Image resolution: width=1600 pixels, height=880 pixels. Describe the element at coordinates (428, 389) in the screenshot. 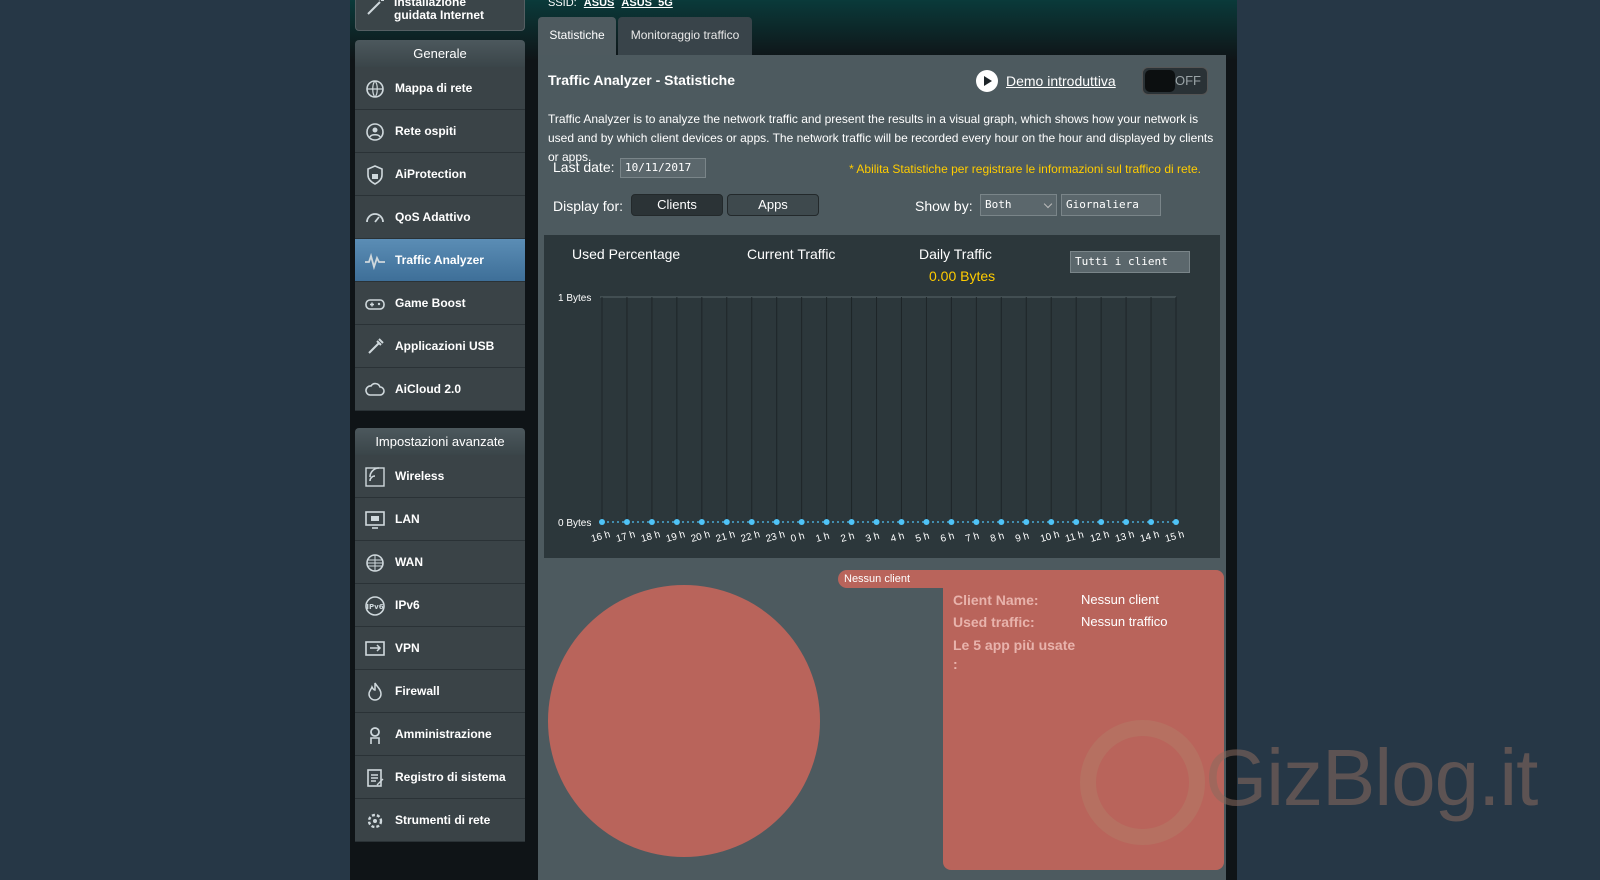

I see `sidebar-item-label: AiCloud 2.0` at that location.